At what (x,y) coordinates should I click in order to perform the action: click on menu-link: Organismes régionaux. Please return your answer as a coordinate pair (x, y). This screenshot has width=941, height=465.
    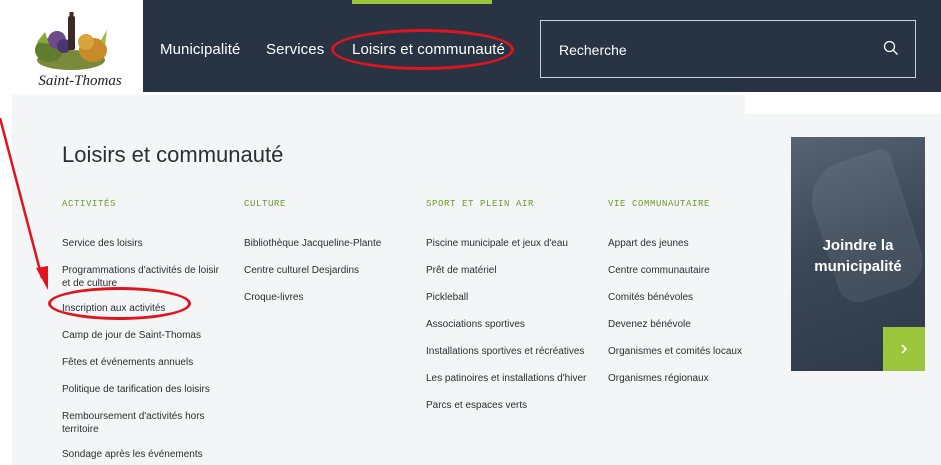
    Looking at the image, I should click on (693, 378).